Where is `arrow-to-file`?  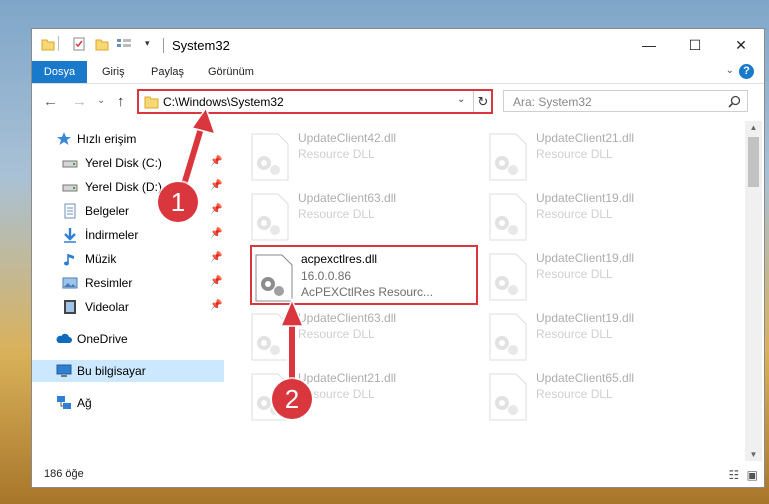
arrow-to-file is located at coordinates (292, 341).